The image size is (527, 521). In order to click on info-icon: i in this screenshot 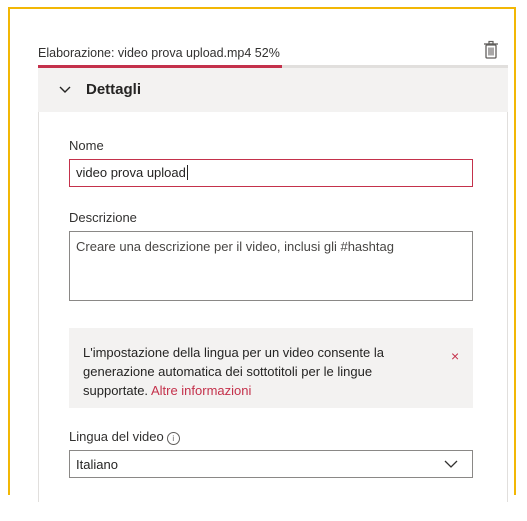, I will do `click(173, 438)`.